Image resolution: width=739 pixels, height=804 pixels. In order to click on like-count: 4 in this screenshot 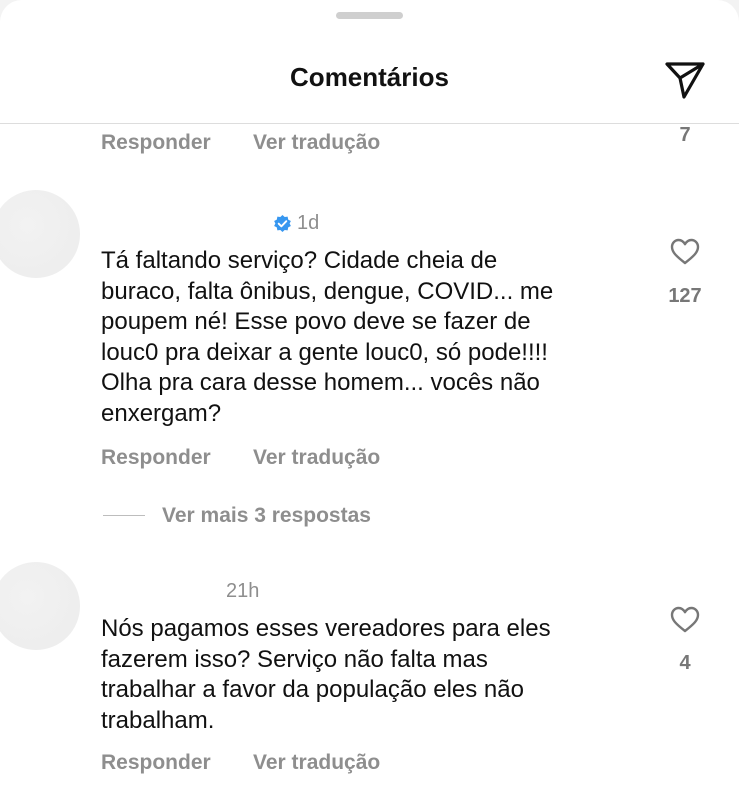, I will do `click(685, 663)`.